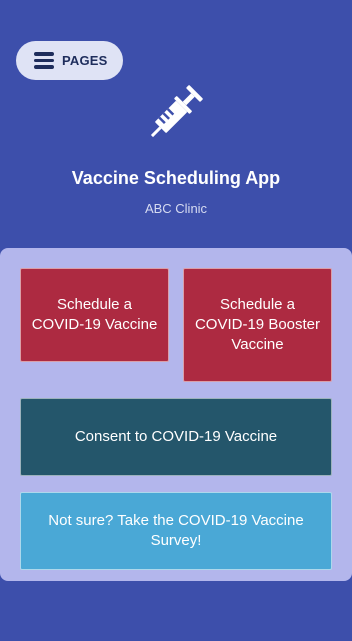 The image size is (352, 641). I want to click on app-title: Vaccine Scheduling App, so click(176, 178).